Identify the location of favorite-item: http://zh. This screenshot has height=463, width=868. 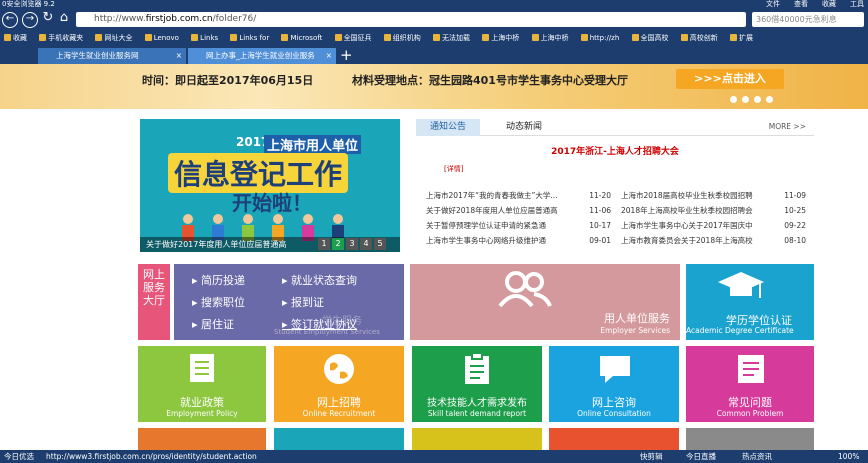
(599, 38).